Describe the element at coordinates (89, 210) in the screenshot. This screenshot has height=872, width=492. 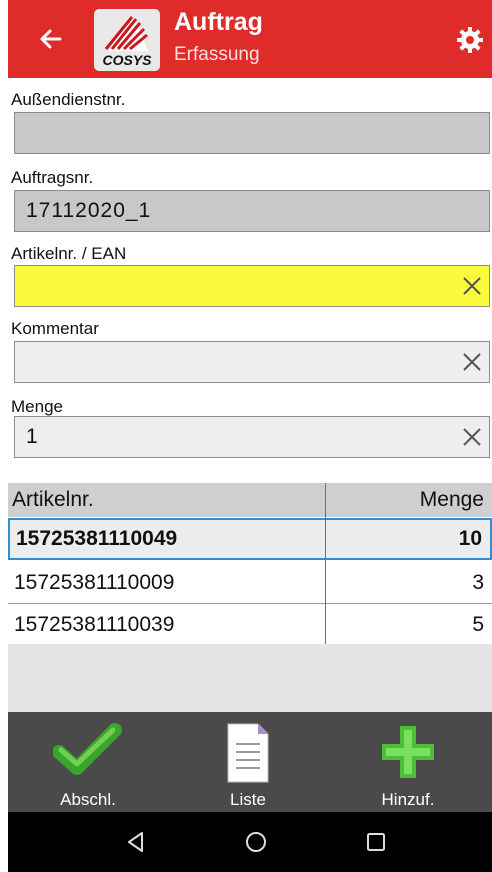
I see `auftrag-value: 17112020_1` at that location.